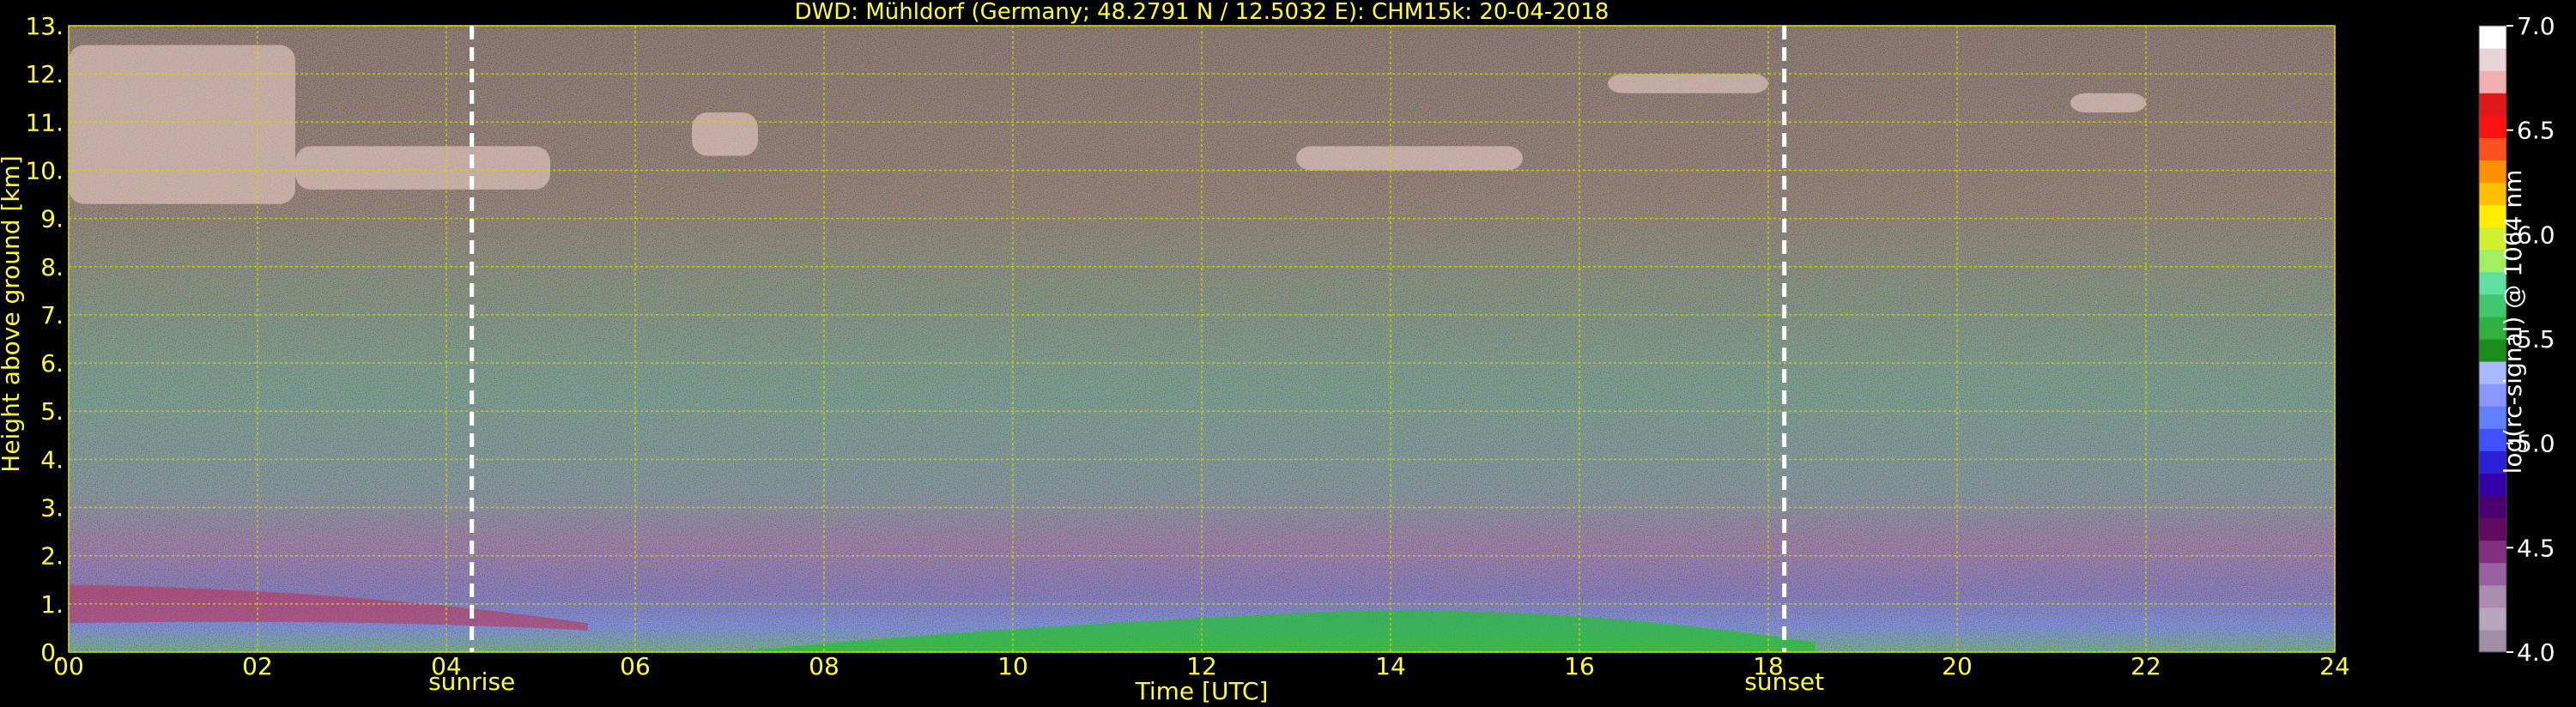 The image size is (2576, 707). What do you see at coordinates (44, 170) in the screenshot?
I see `y-tick-label: 10.` at bounding box center [44, 170].